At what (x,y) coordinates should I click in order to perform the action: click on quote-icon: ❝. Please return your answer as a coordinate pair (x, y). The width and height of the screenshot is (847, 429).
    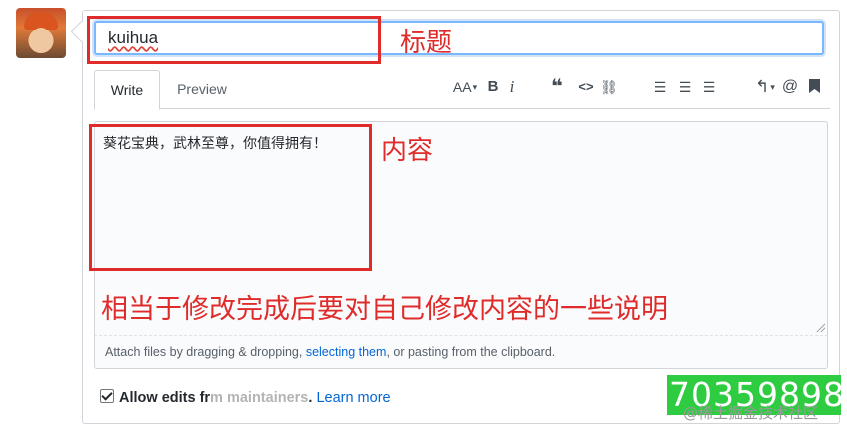
    Looking at the image, I should click on (557, 87).